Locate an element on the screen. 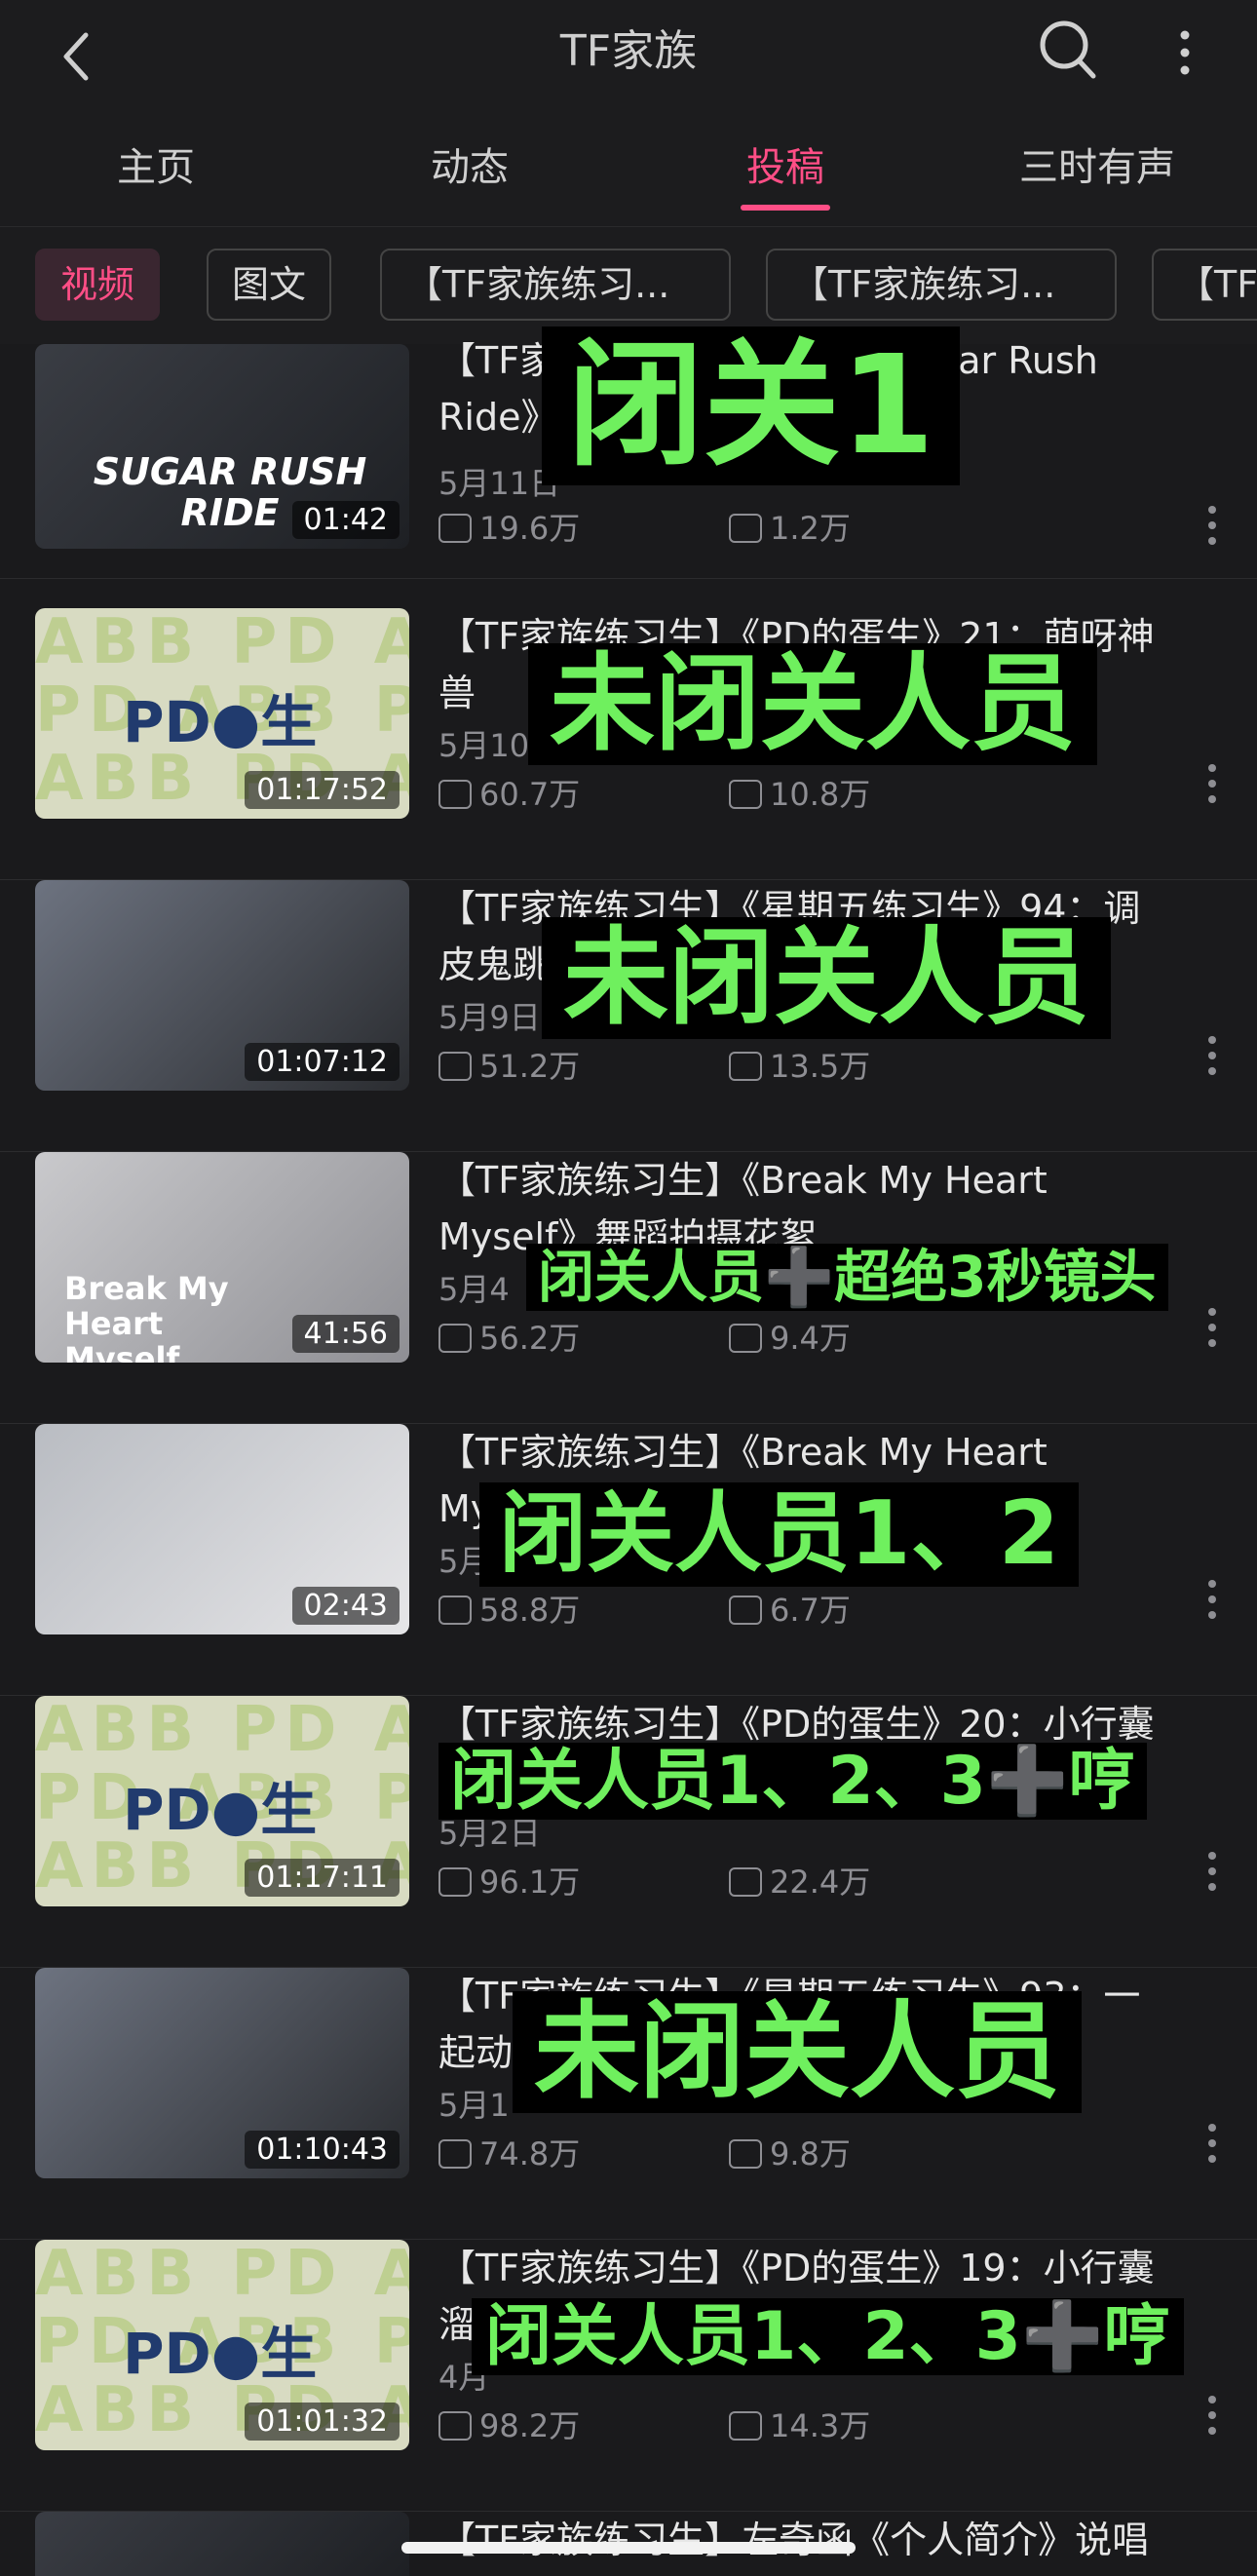 The width and height of the screenshot is (1257, 2576). top-bar: TF家族 is located at coordinates (628, 54).